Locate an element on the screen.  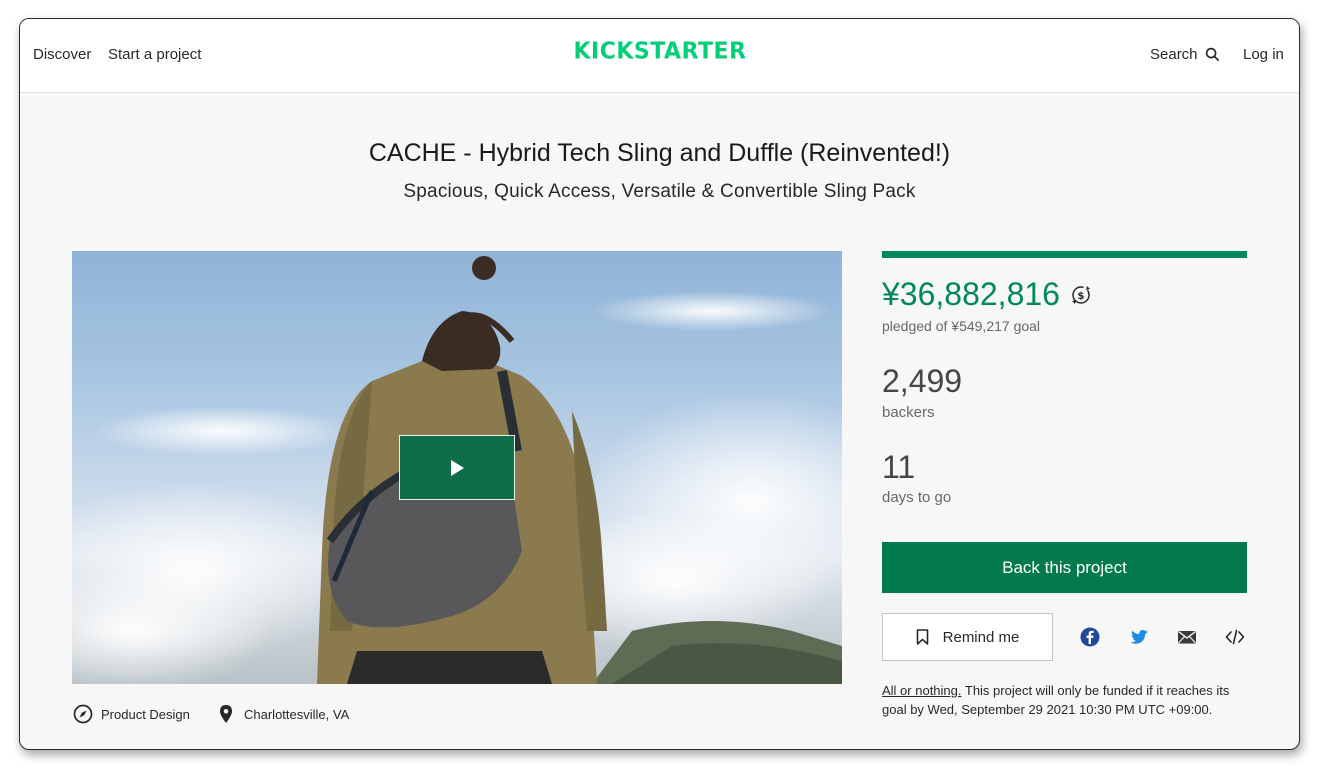
facebook-icon is located at coordinates (1090, 637).